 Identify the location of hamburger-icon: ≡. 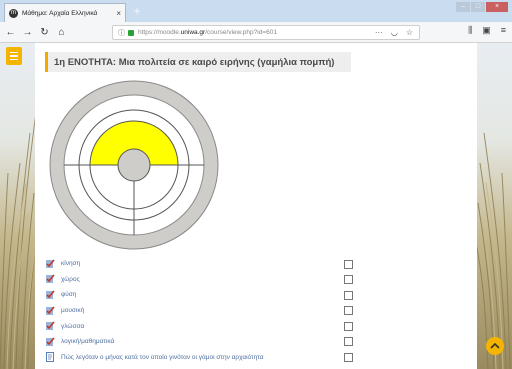
(503, 30).